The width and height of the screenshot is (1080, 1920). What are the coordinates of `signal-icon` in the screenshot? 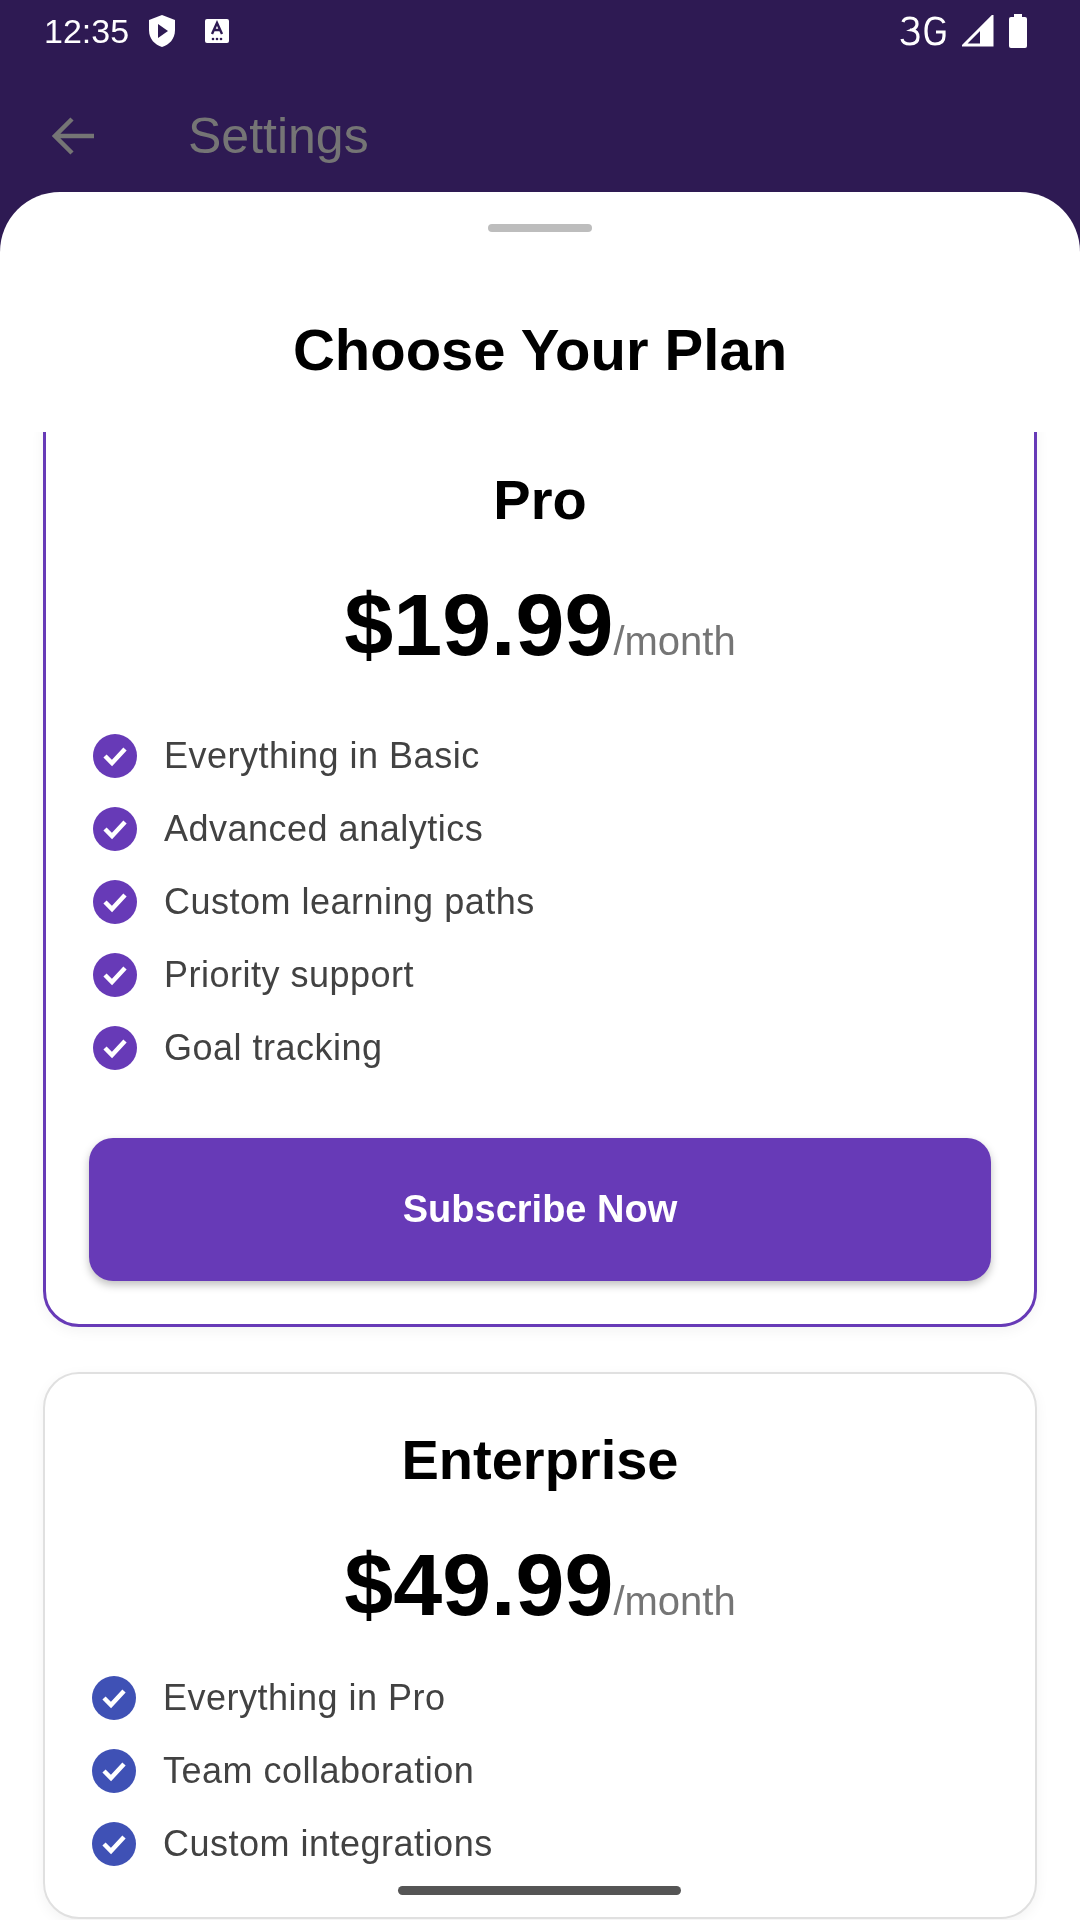 It's located at (978, 31).